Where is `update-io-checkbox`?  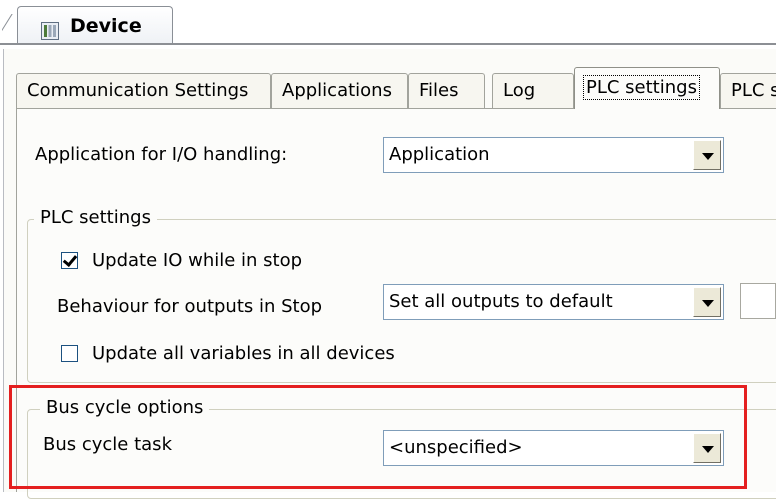 update-io-checkbox is located at coordinates (69, 260).